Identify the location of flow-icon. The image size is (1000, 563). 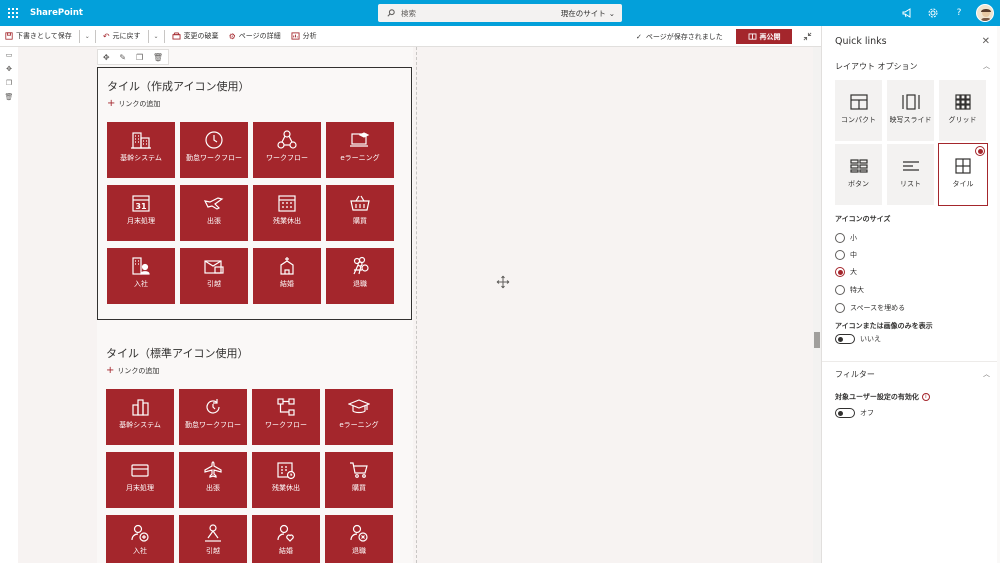
(286, 407).